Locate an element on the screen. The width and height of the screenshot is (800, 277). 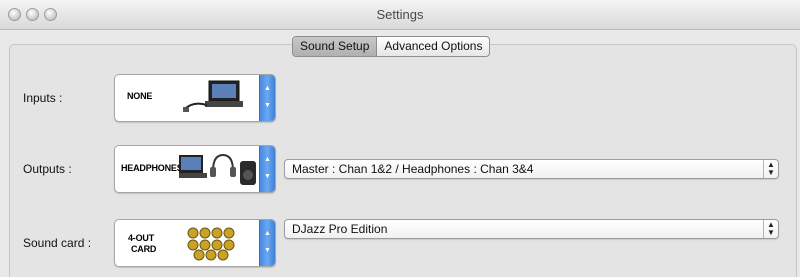
laptop-with-cable-icon is located at coordinates (213, 96).